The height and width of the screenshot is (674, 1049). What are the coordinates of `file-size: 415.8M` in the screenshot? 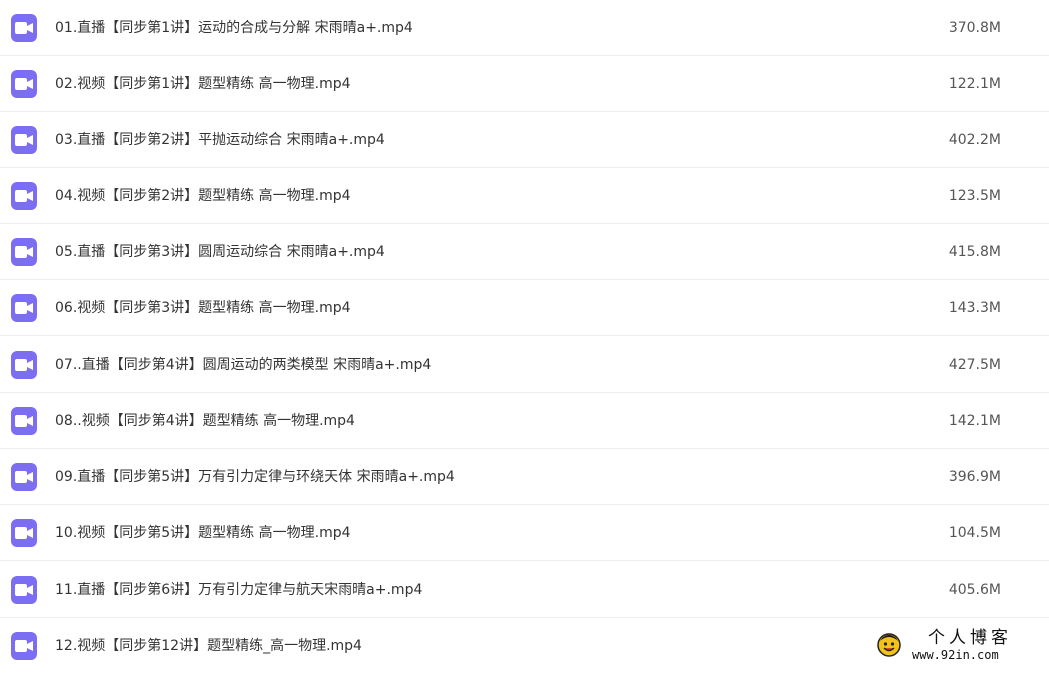 It's located at (974, 252).